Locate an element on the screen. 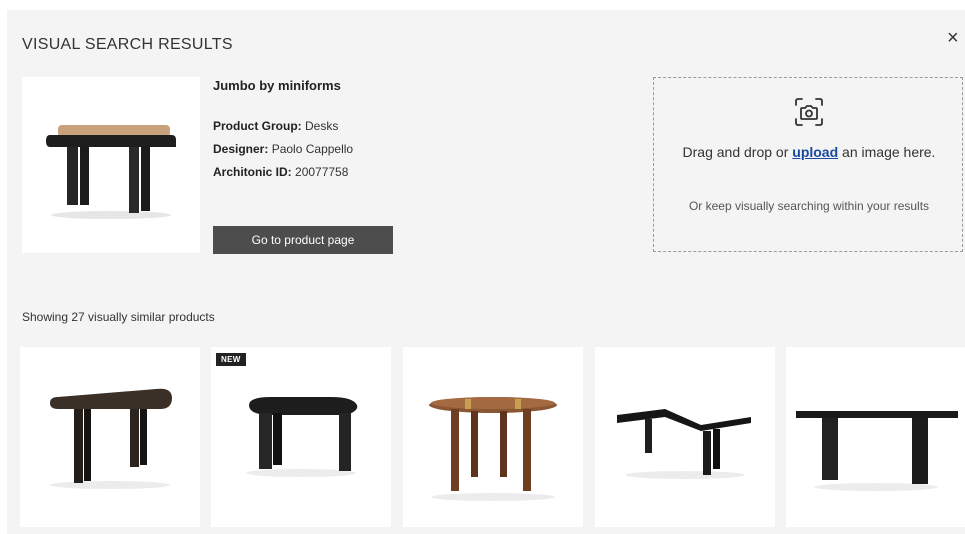 This screenshot has width=965, height=534. field-value: Paolo Cappello is located at coordinates (312, 149).